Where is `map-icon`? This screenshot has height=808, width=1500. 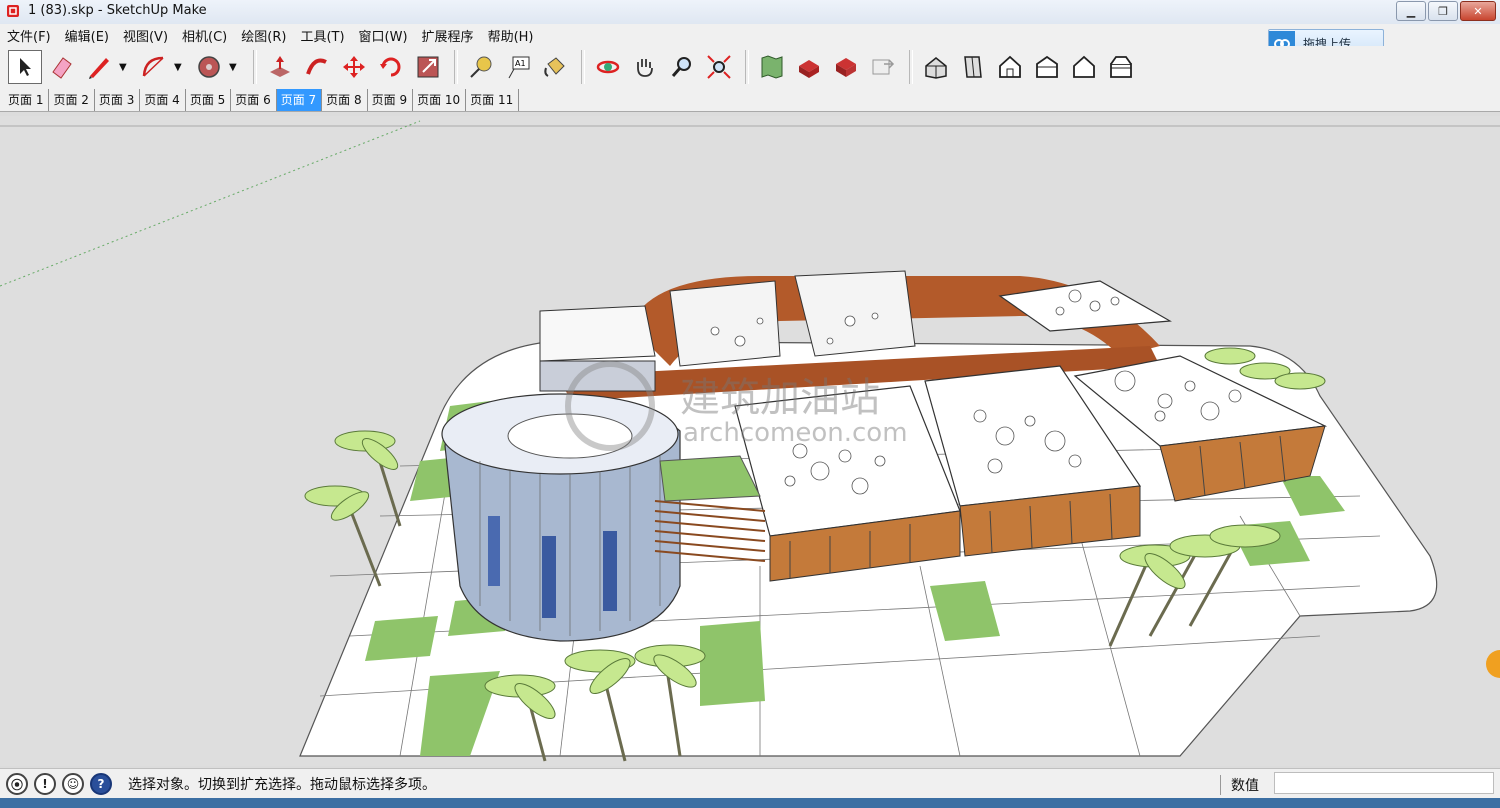 map-icon is located at coordinates (772, 67).